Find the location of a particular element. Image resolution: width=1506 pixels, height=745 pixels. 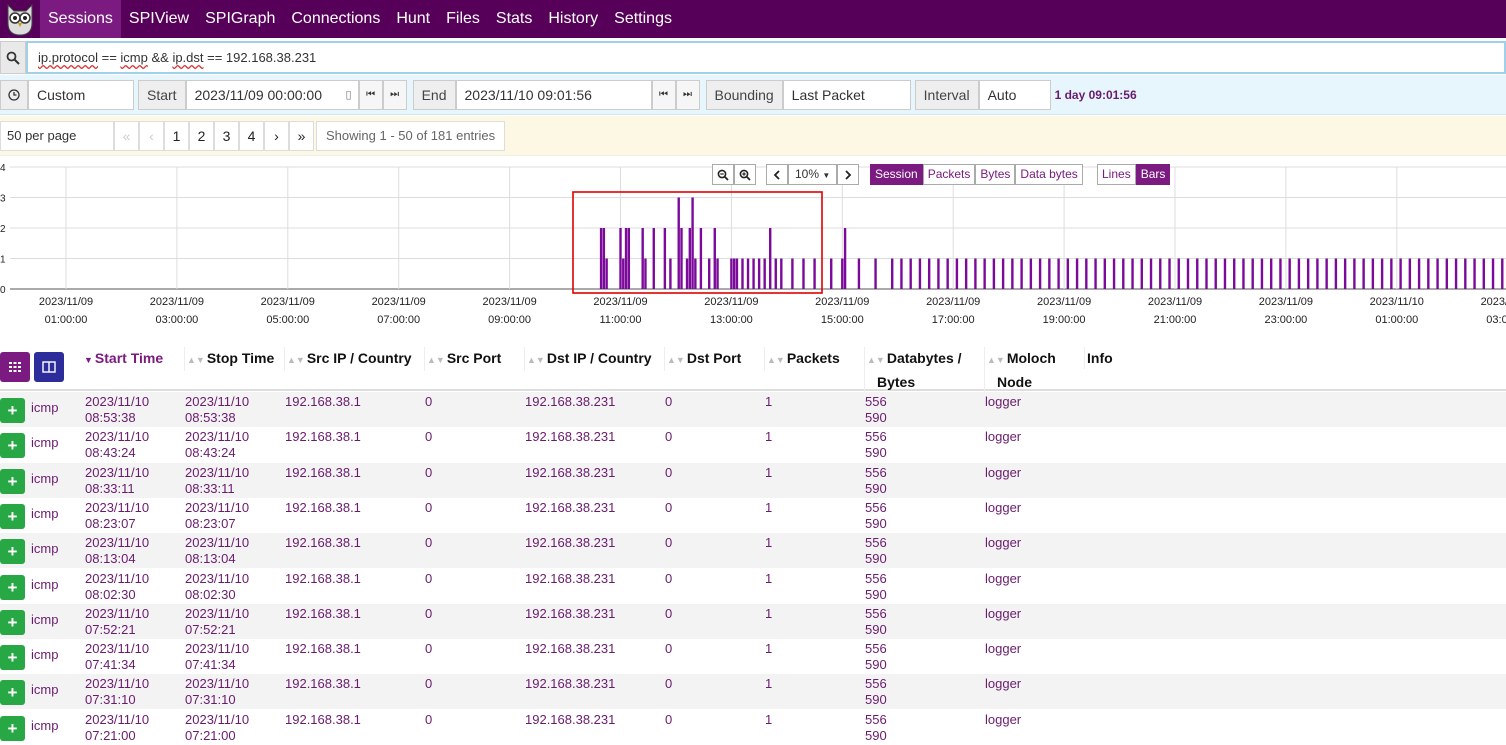

chart-type-packets-button: Packets is located at coordinates (949, 174).